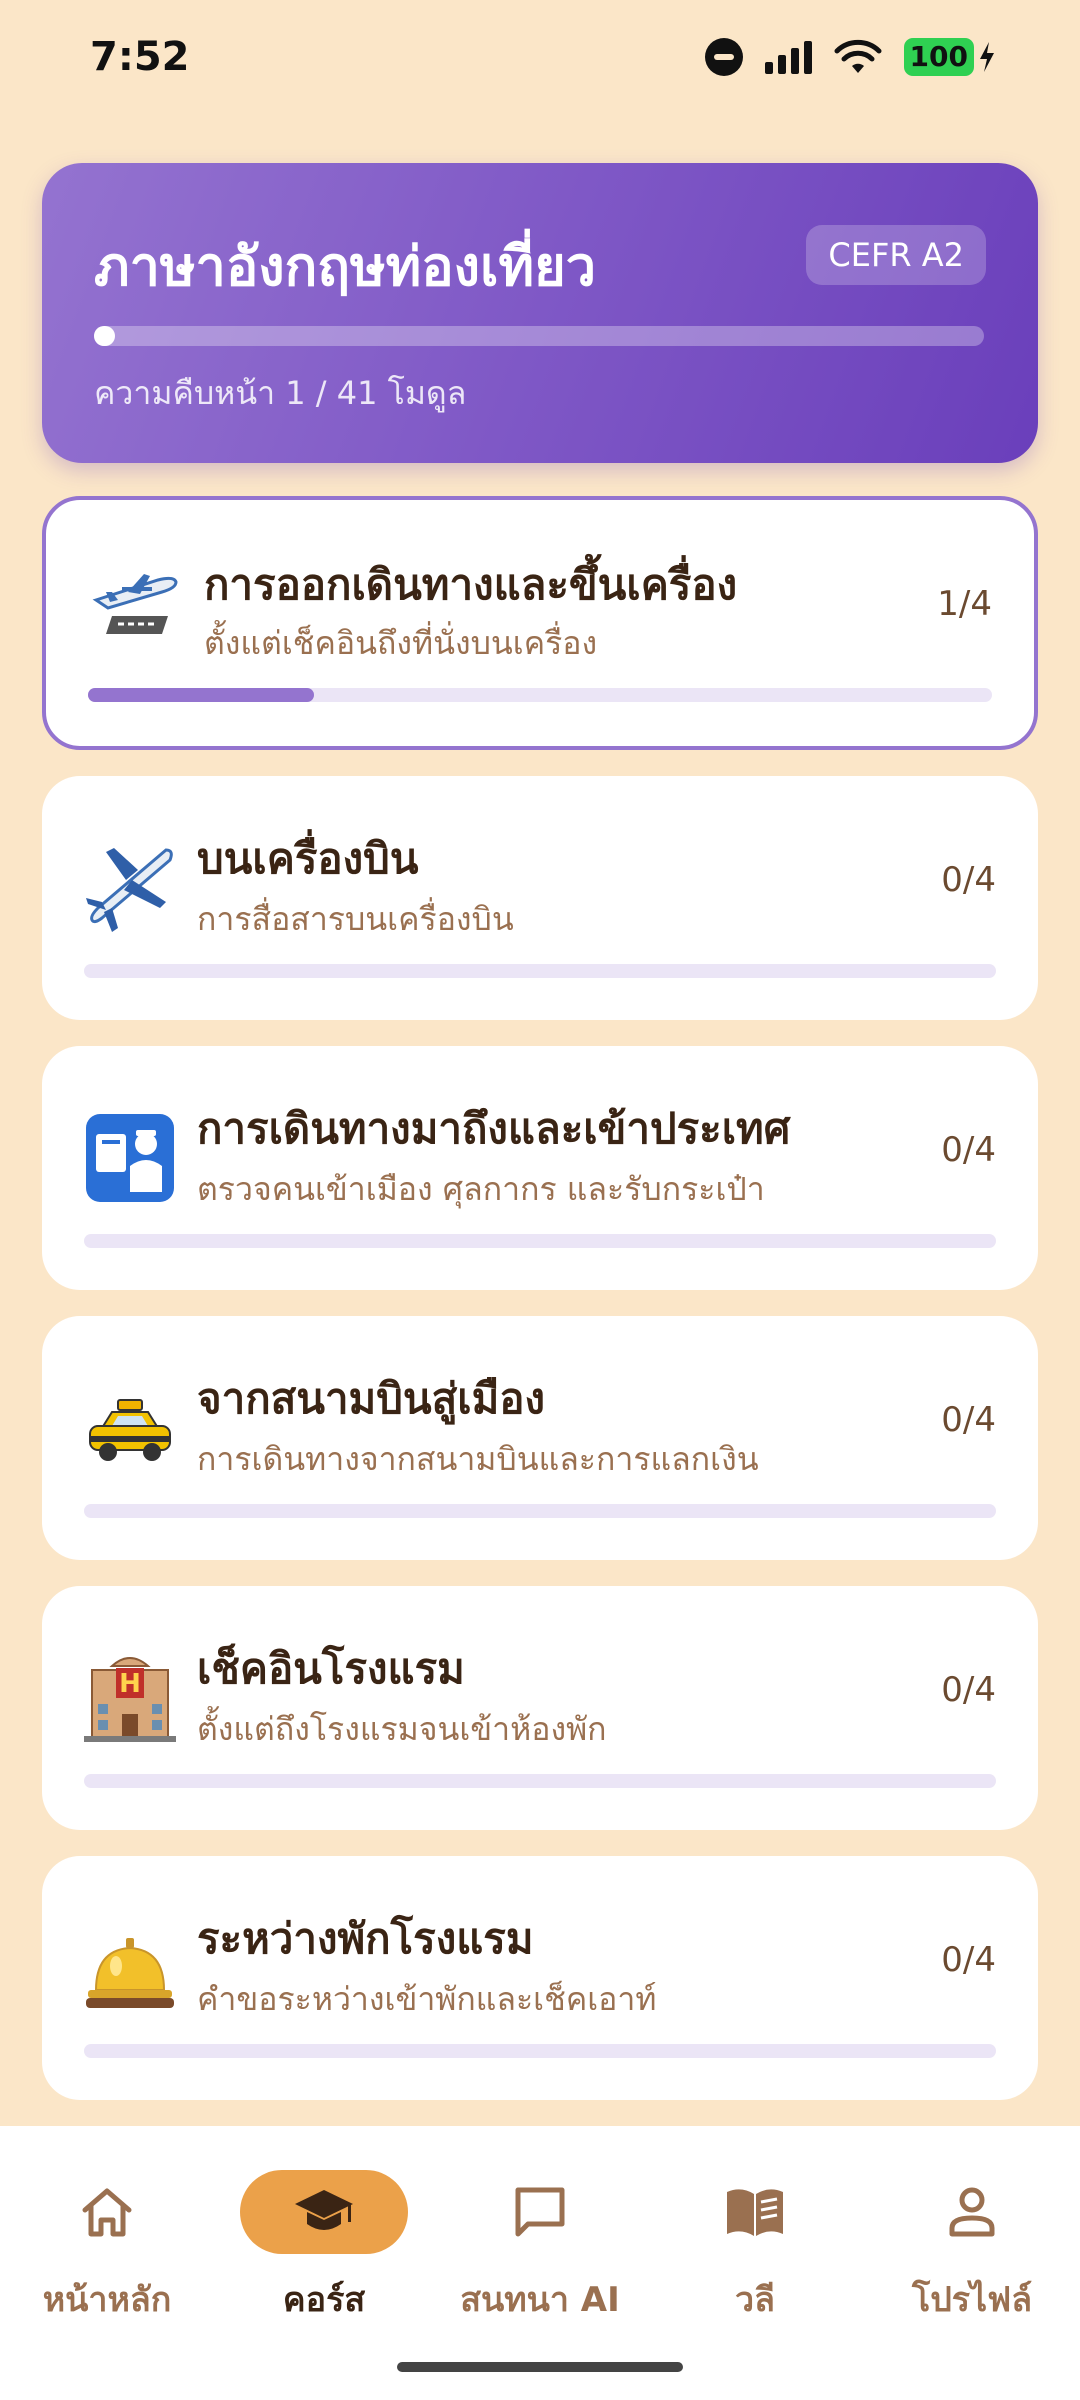  Describe the element at coordinates (471, 584) in the screenshot. I see `module-title: การออกเดินทางและขึ้นเครื่อง` at that location.